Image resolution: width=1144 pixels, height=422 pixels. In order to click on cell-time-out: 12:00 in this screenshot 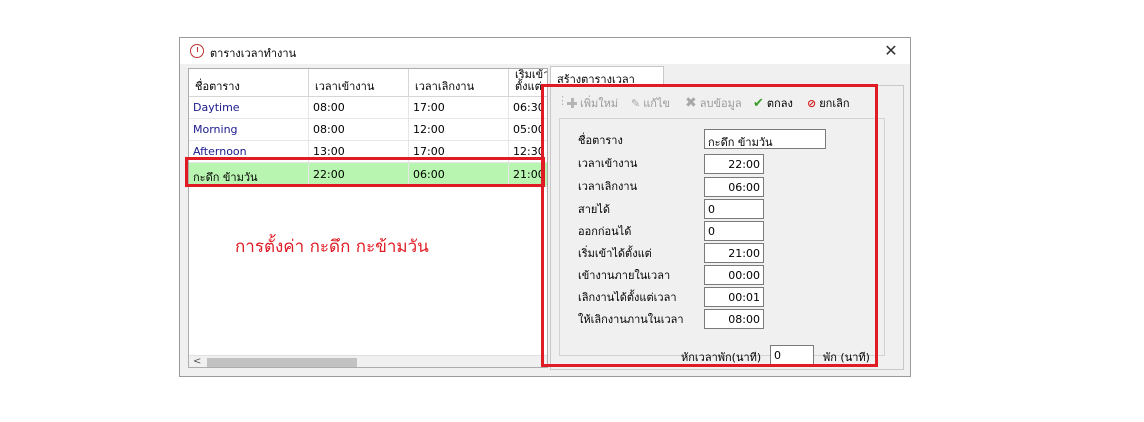, I will do `click(459, 129)`.